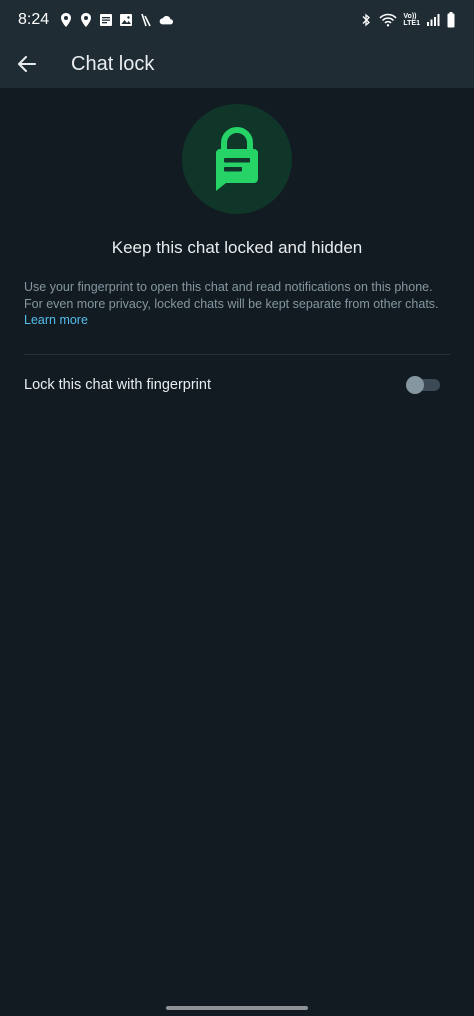  I want to click on battery-icon, so click(451, 20).